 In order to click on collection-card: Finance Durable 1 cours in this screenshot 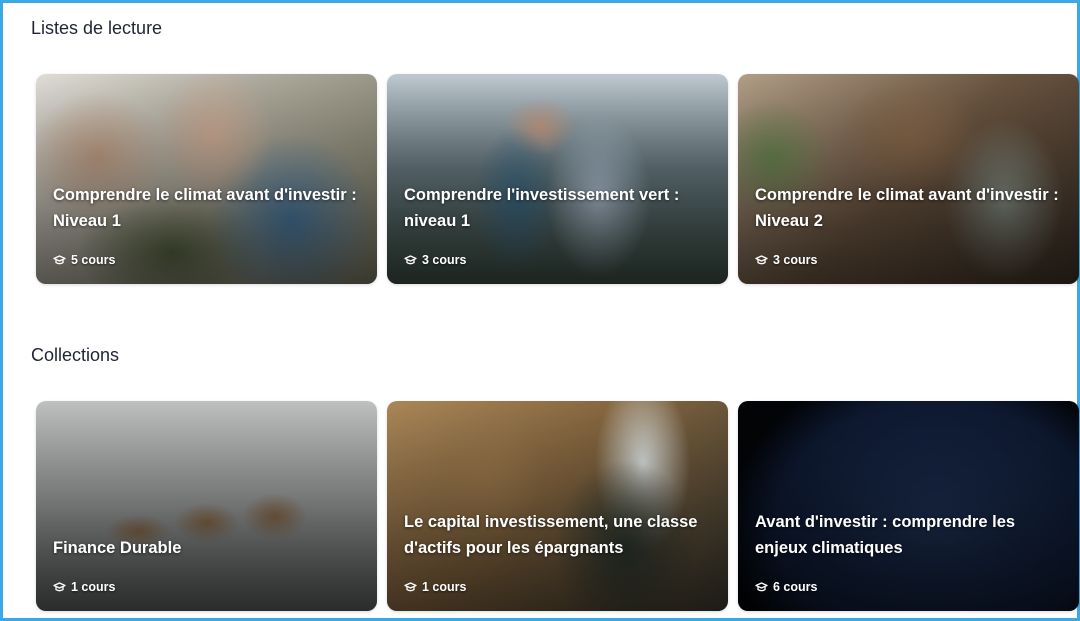, I will do `click(206, 506)`.